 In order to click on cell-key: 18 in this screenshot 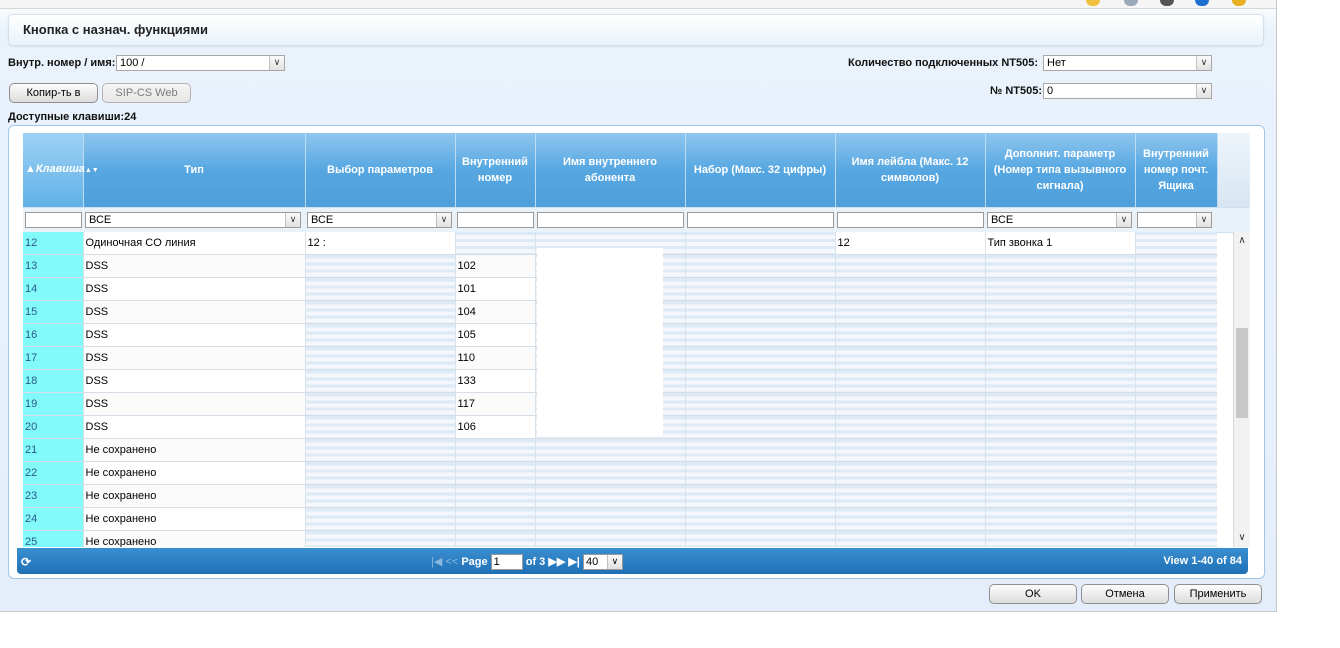, I will do `click(53, 381)`.